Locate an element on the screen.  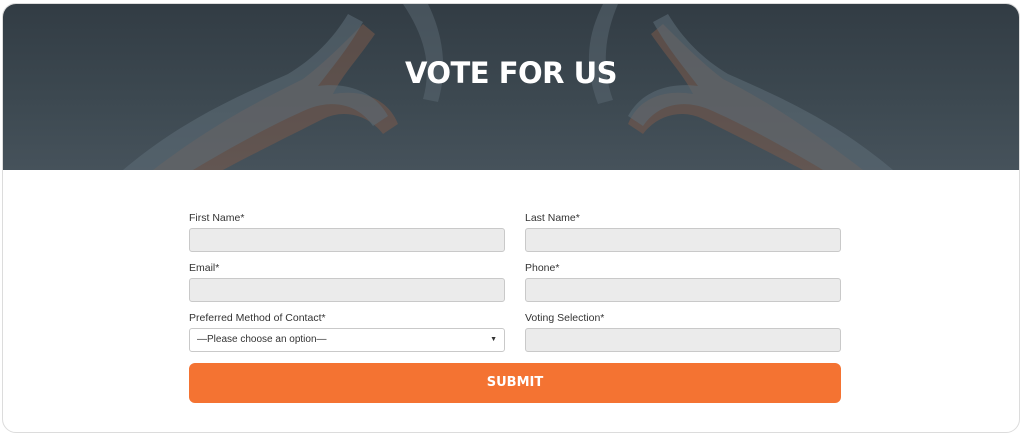
email-input is located at coordinates (347, 290).